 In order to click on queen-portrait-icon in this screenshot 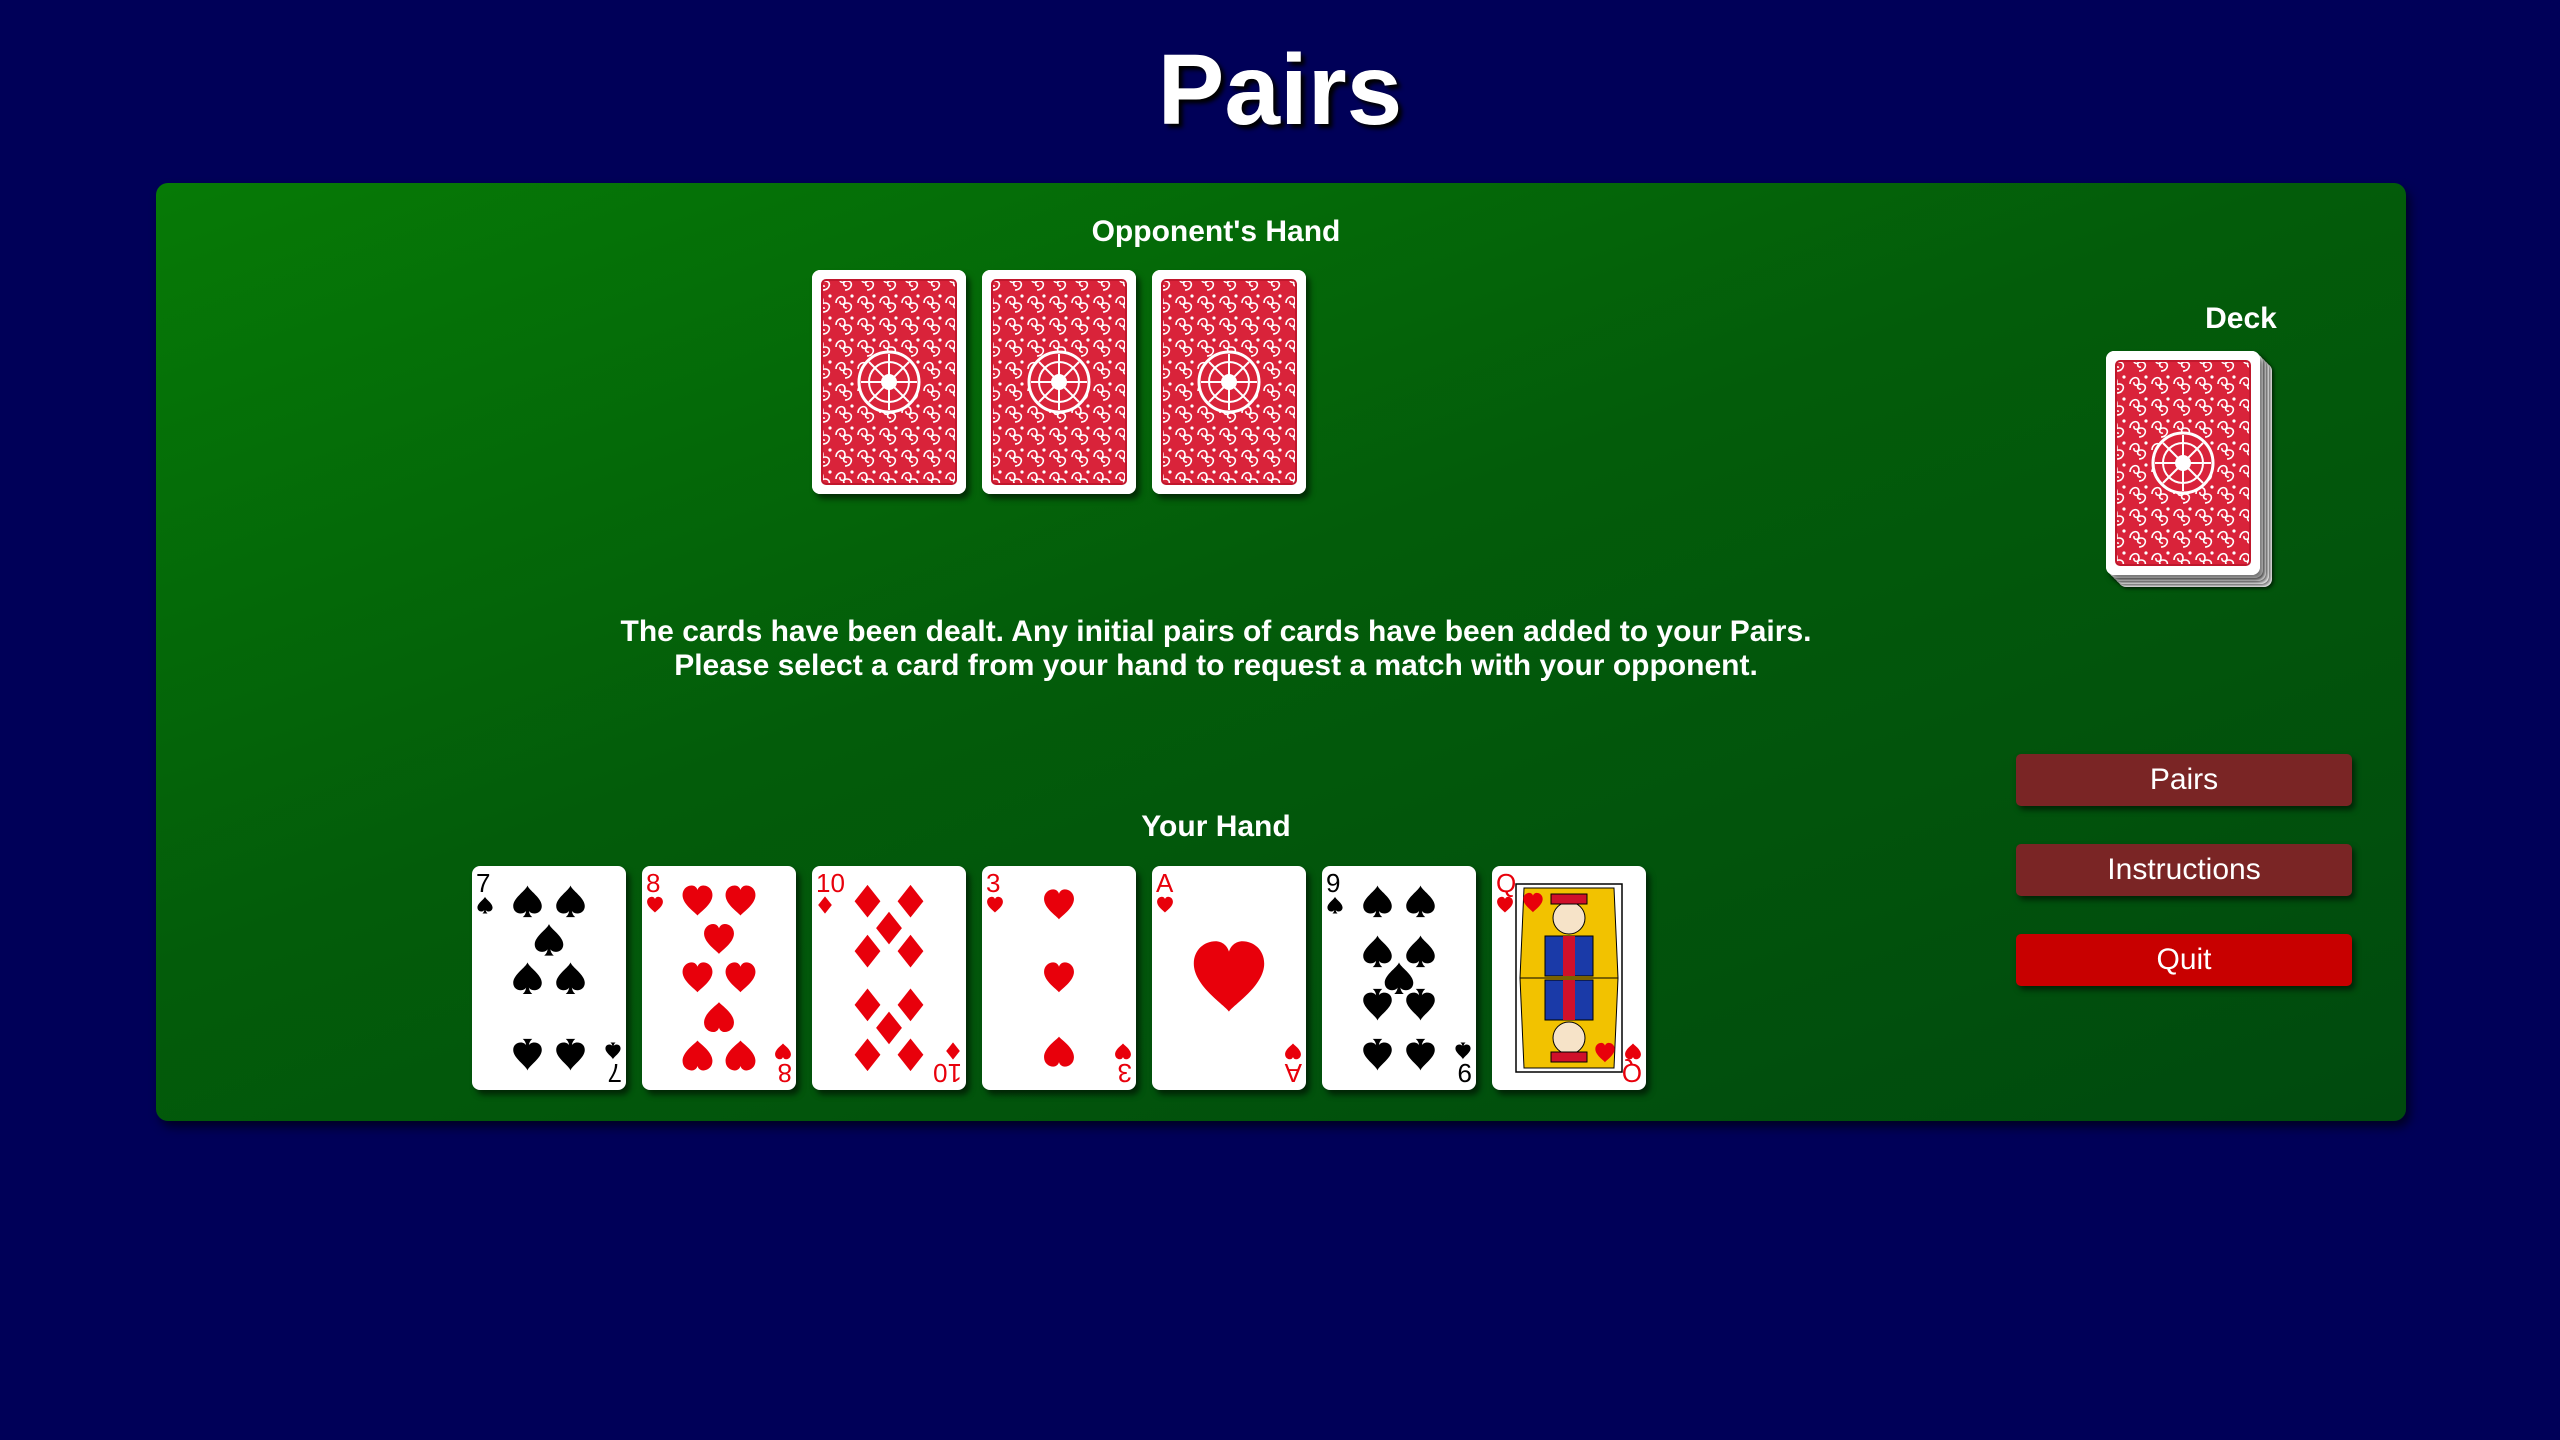, I will do `click(1569, 978)`.